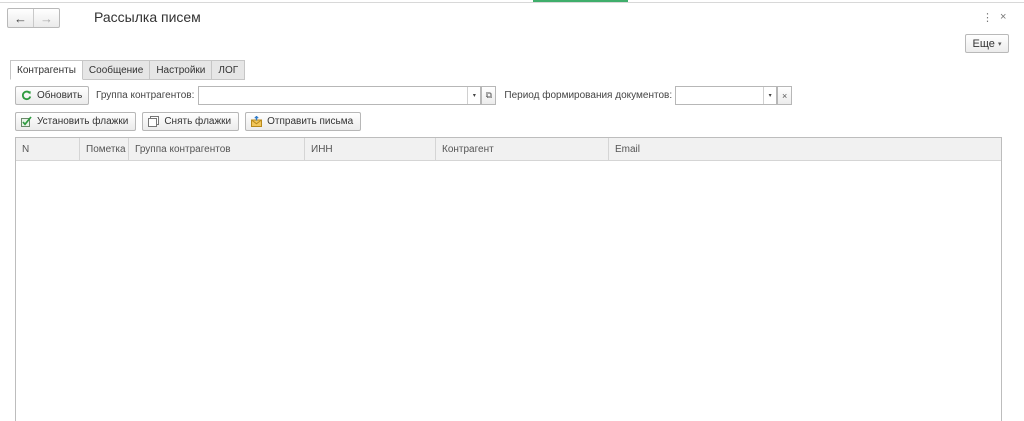 Image resolution: width=1024 pixels, height=421 pixels. Describe the element at coordinates (512, 1) in the screenshot. I see `top-border` at that location.